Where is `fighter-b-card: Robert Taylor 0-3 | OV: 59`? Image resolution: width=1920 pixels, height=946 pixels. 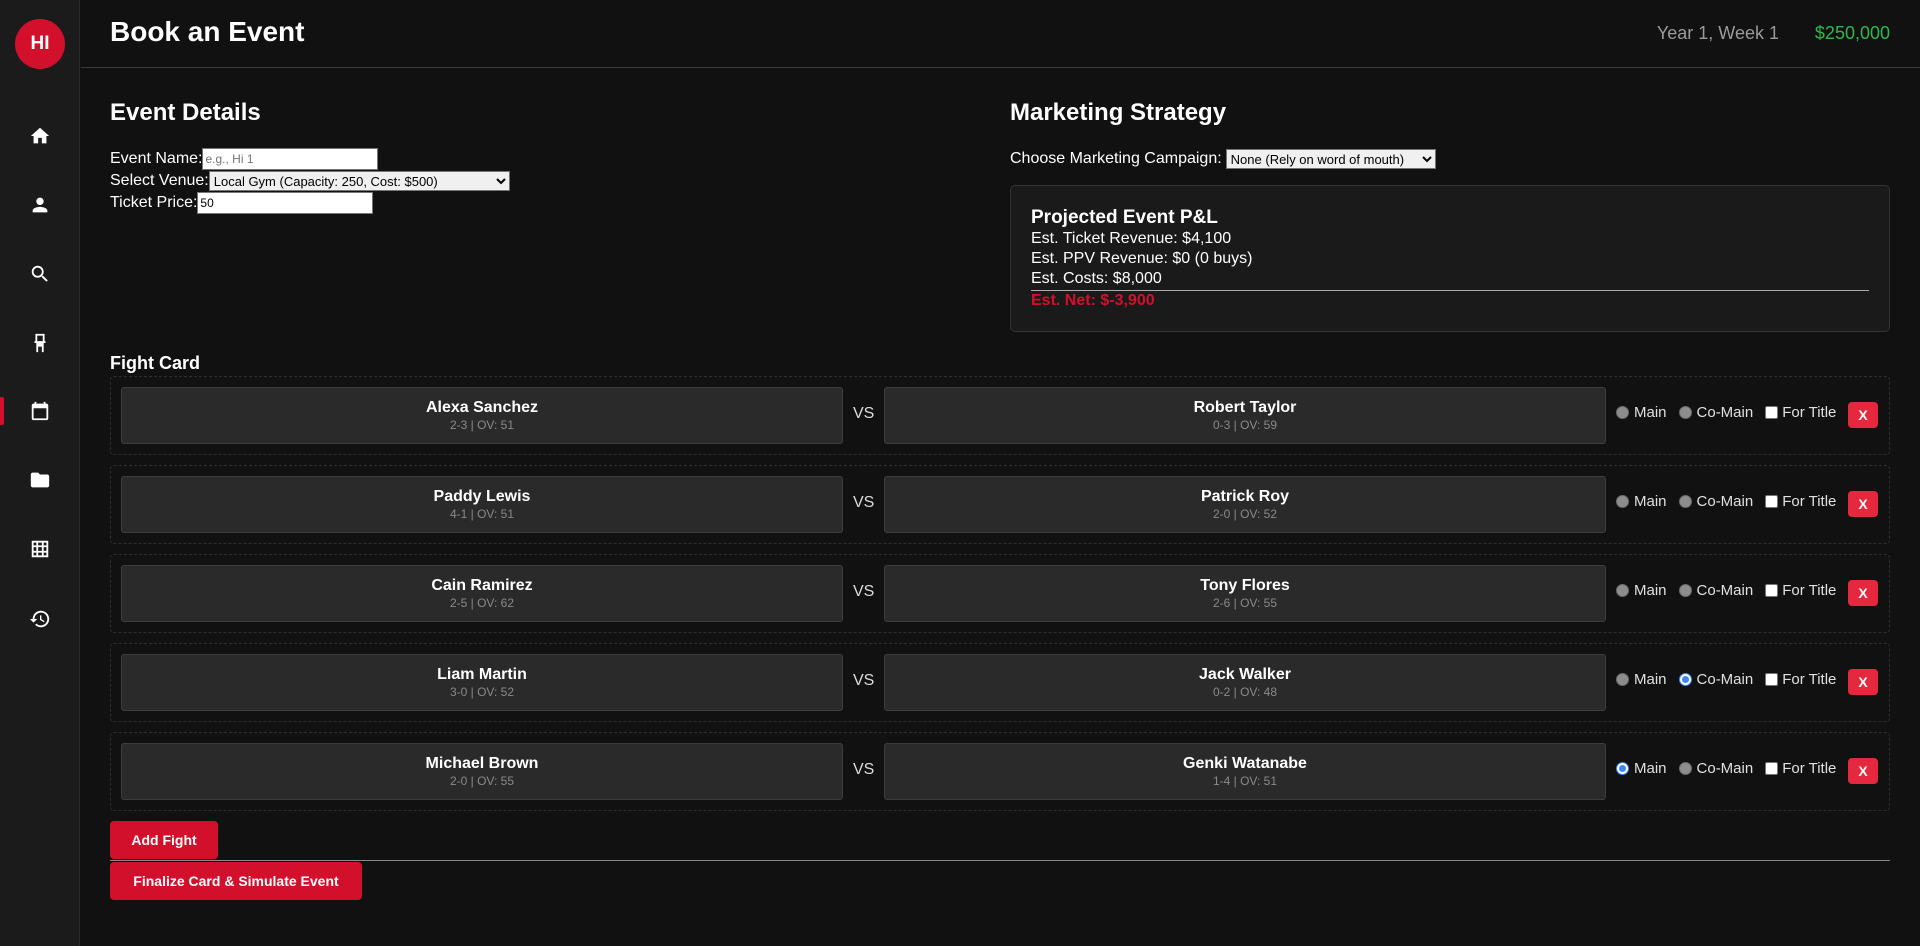 fighter-b-card: Robert Taylor 0-3 | OV: 59 is located at coordinates (1245, 415).